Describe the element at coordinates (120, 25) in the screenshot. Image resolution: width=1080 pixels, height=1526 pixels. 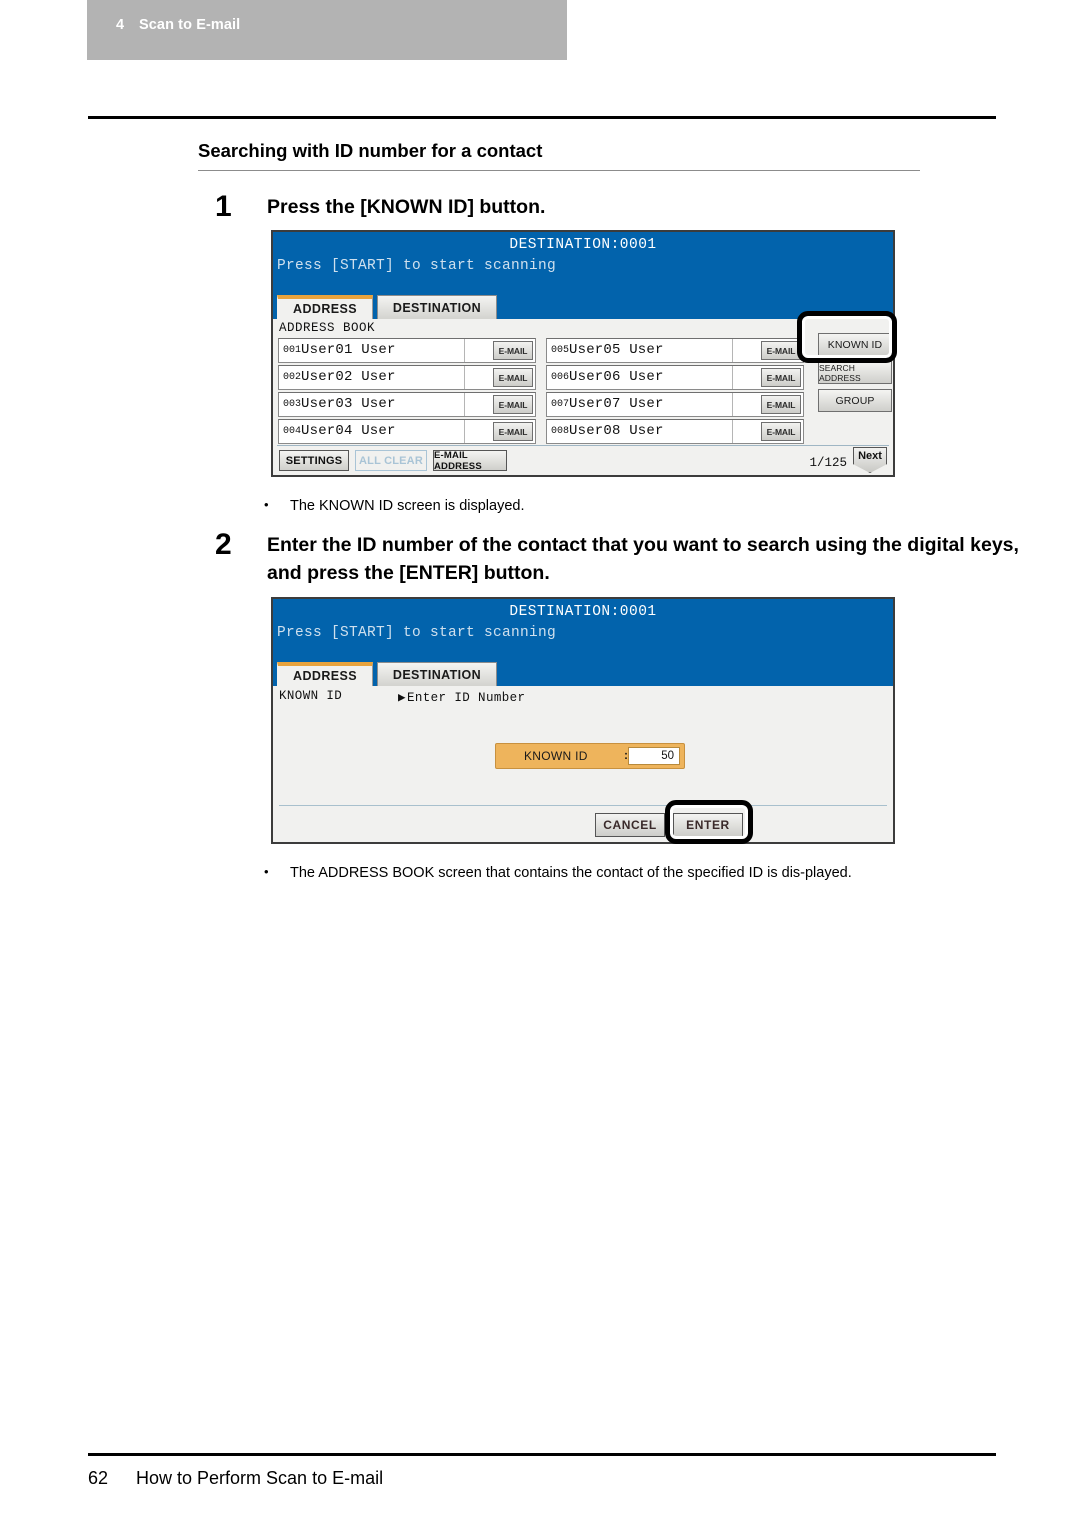
I see `chapter-number: 4` at that location.